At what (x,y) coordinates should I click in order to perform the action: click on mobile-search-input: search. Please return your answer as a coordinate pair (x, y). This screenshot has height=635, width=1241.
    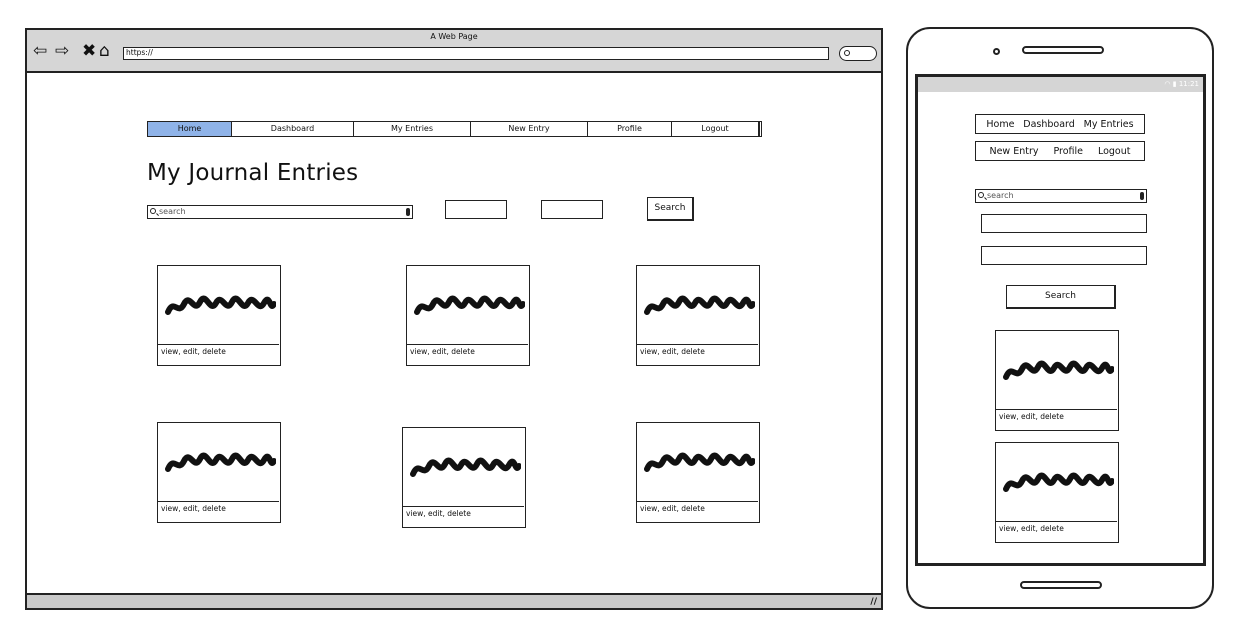
    Looking at the image, I should click on (1061, 196).